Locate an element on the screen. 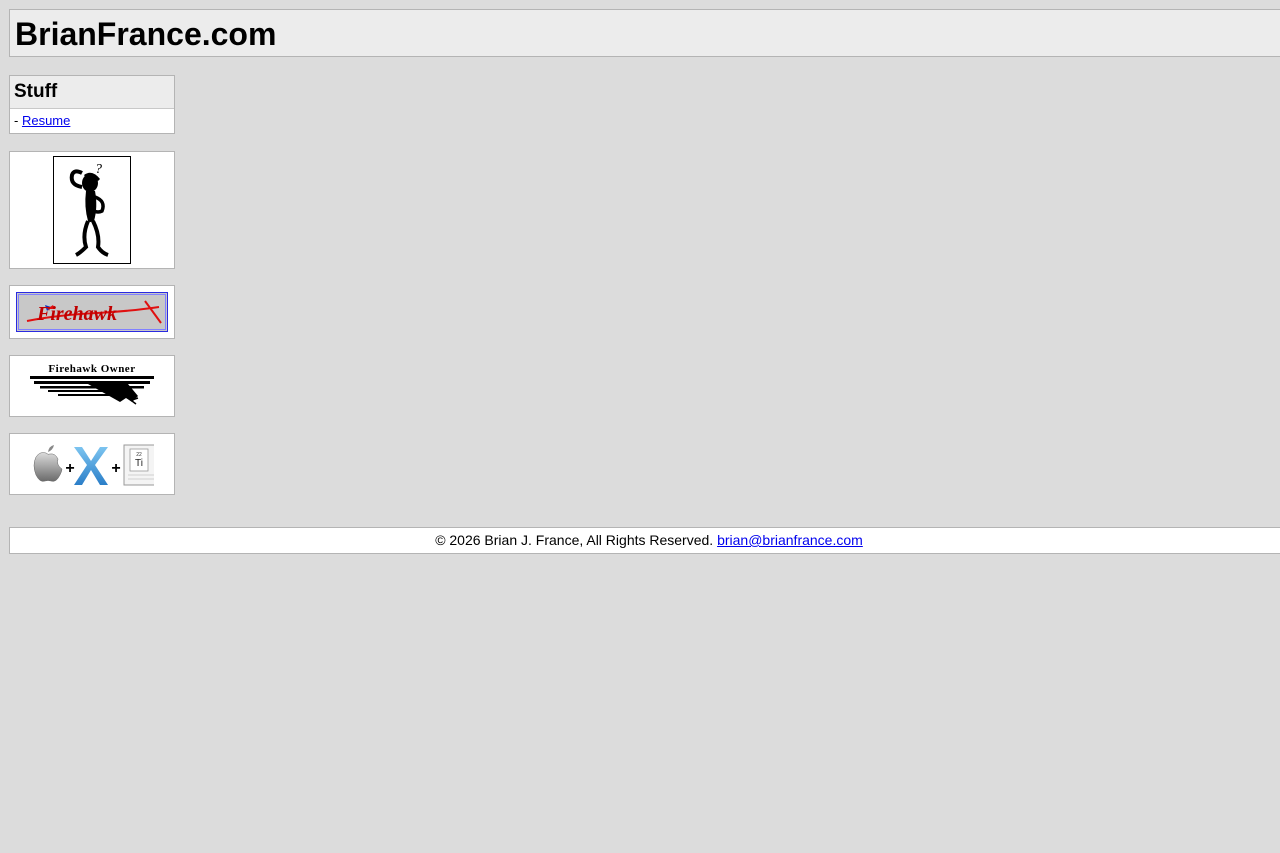 The image size is (1280, 853). email-link: brian@brianfrance.com is located at coordinates (790, 540).